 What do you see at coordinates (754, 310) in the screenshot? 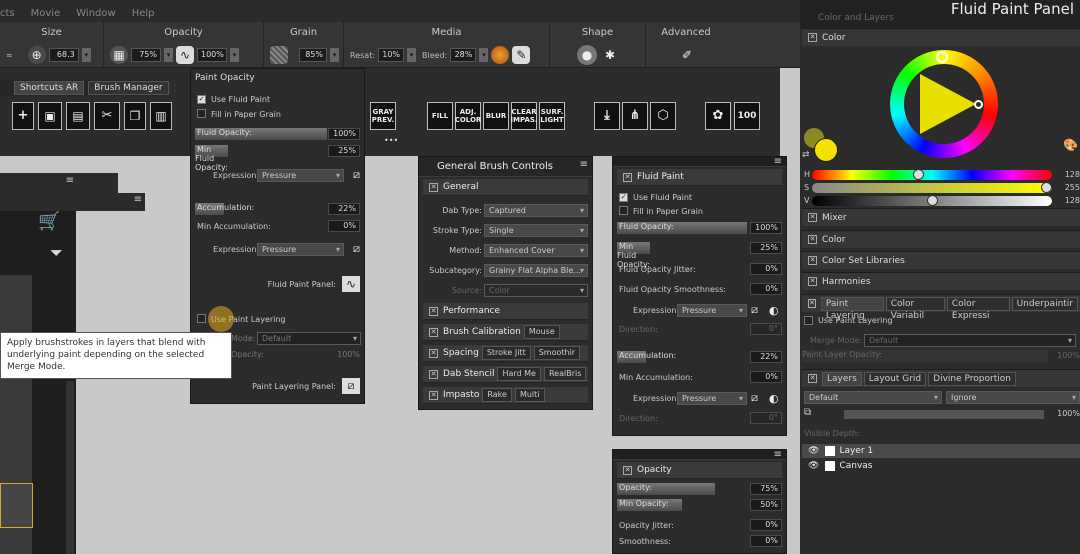
I see `expression-settings-icon: ⧄` at bounding box center [754, 310].